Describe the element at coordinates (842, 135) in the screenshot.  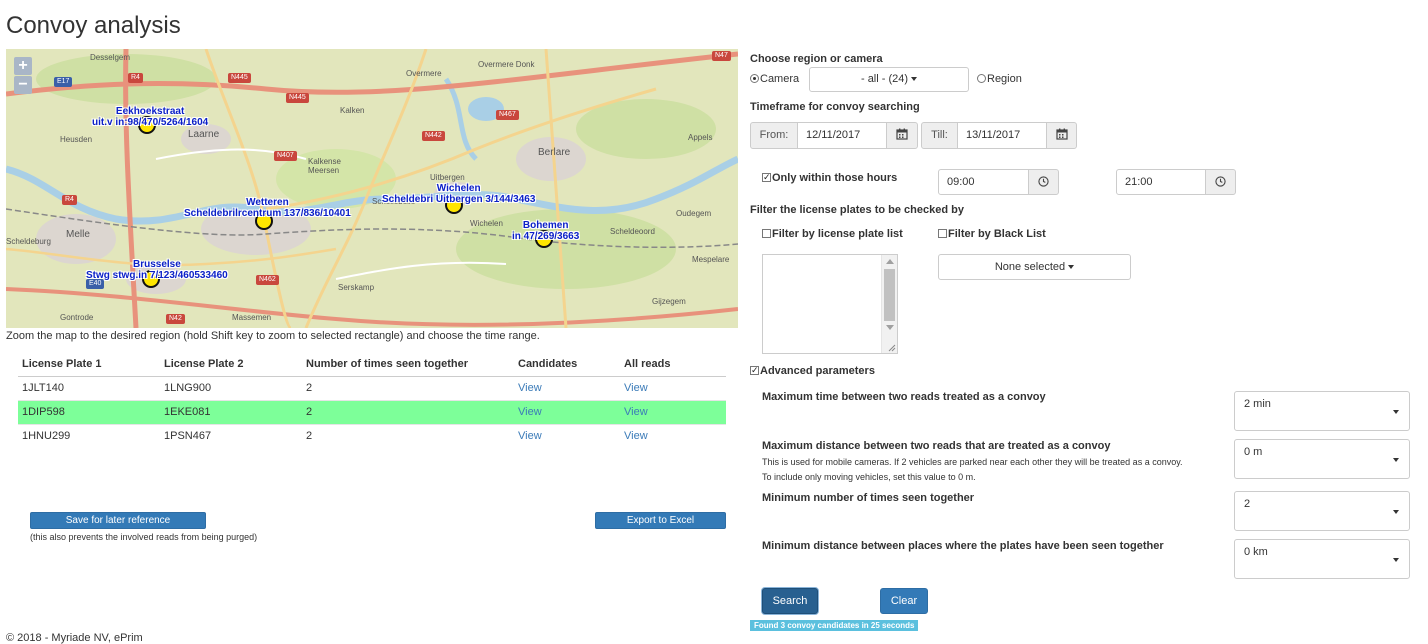
I see `from-date-input: 12/11/2017` at that location.